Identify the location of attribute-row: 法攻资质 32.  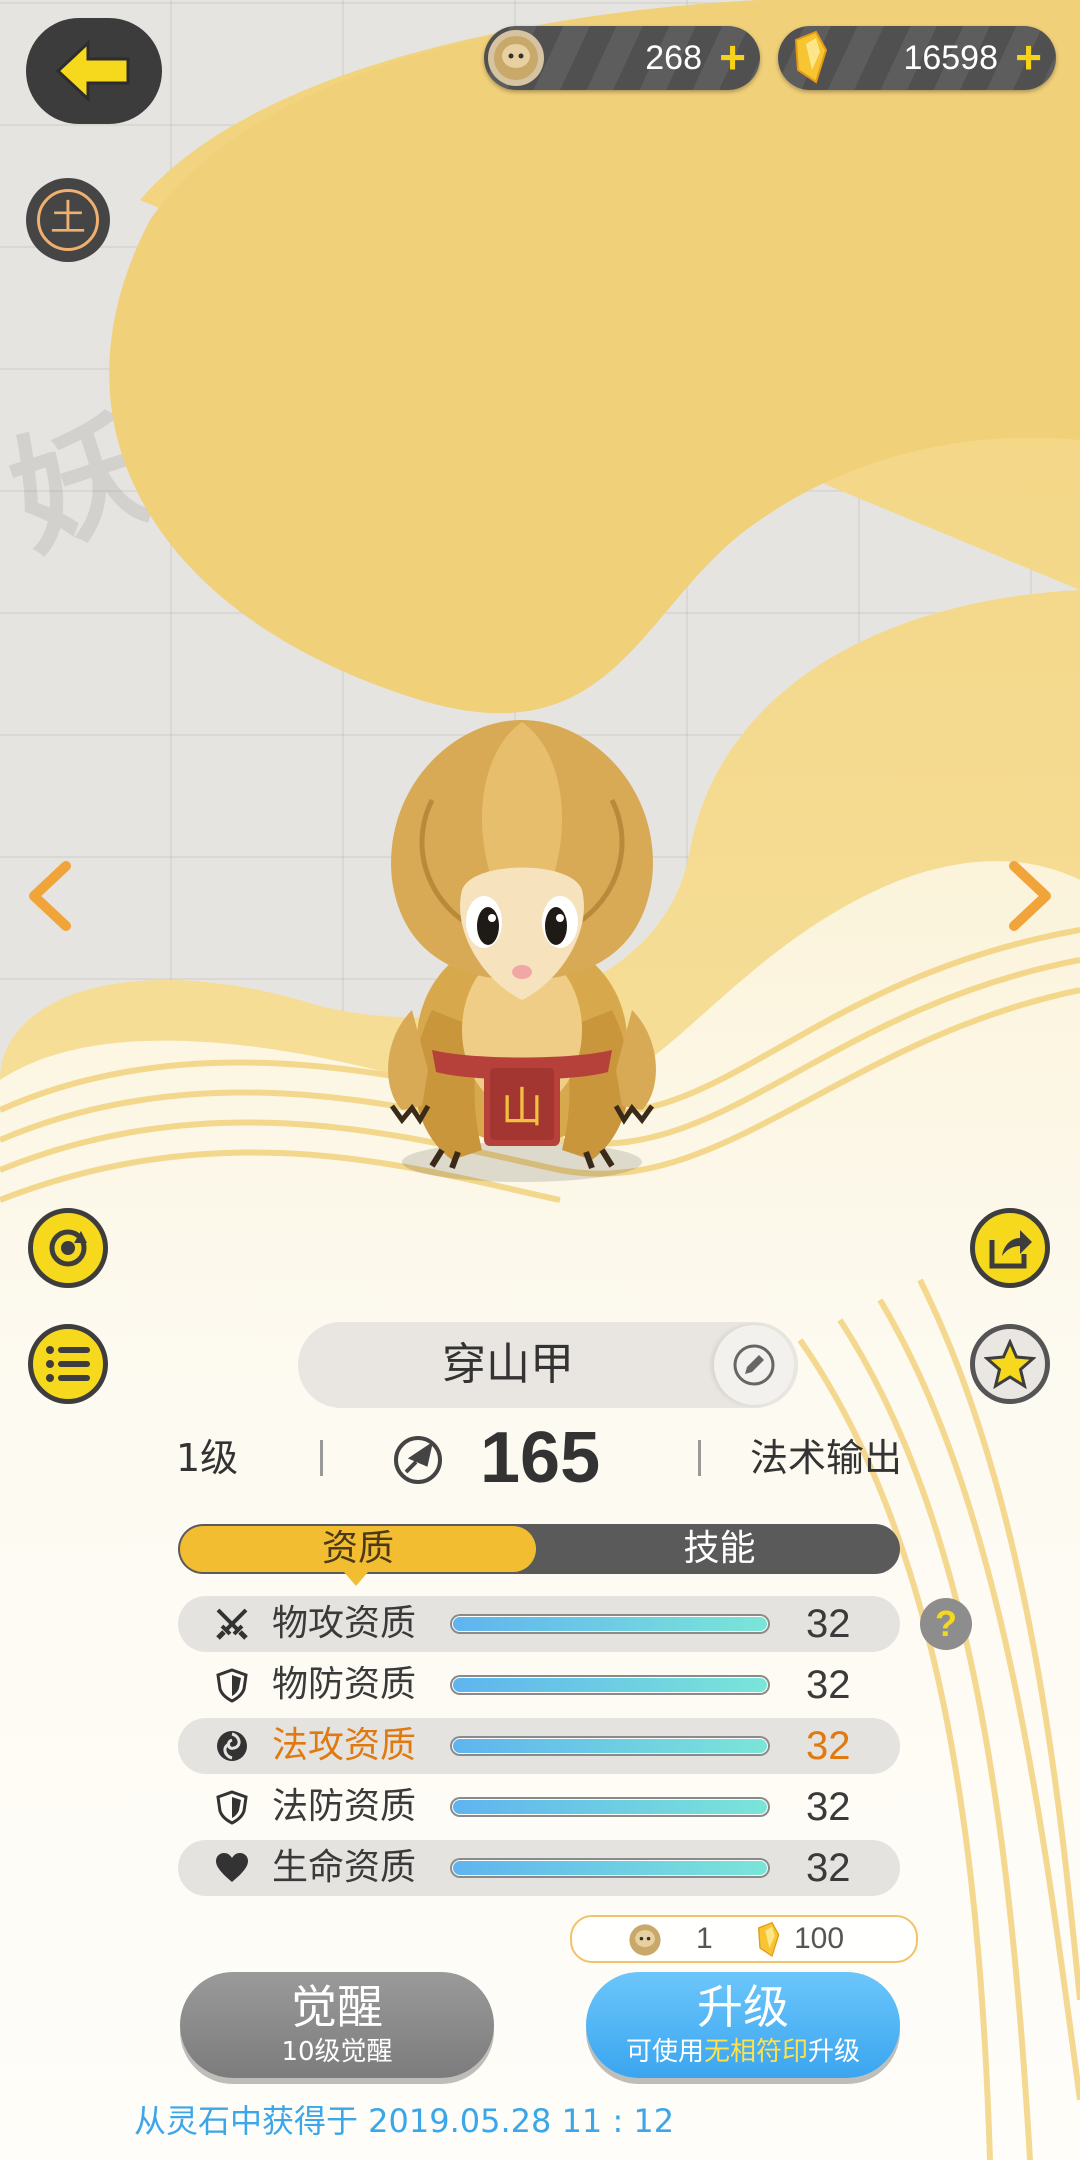
(539, 1746).